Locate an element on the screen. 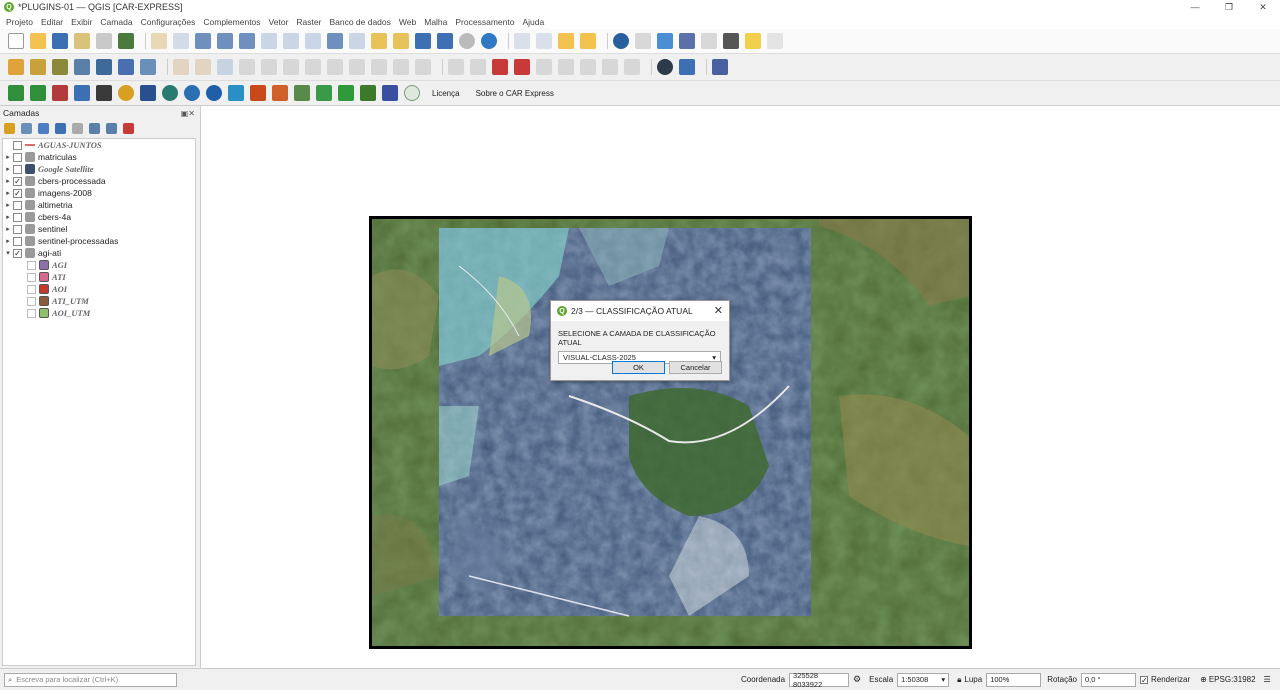 Image resolution: width=1280 pixels, height=690 pixels. new-project-icon is located at coordinates (16, 41).